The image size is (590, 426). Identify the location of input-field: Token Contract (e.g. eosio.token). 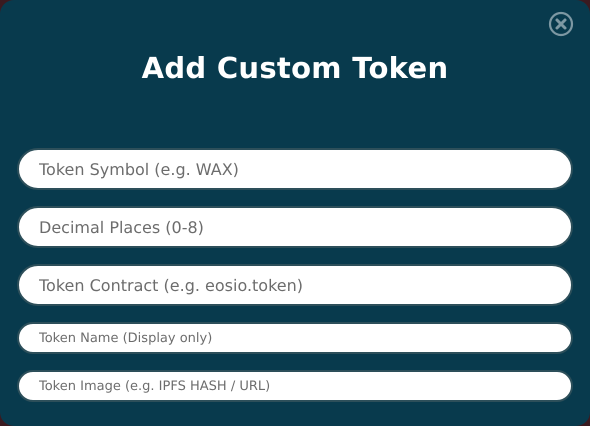
(295, 285).